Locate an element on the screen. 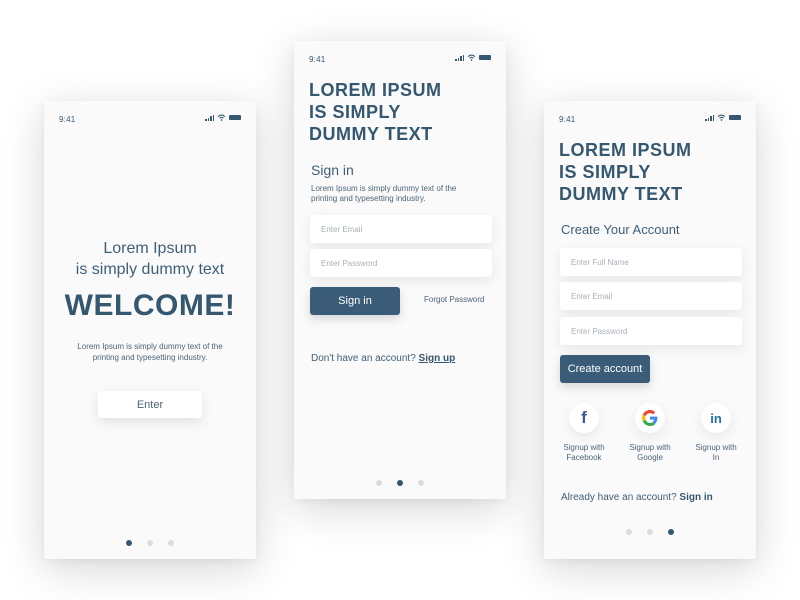  facebook-icon: f is located at coordinates (584, 417).